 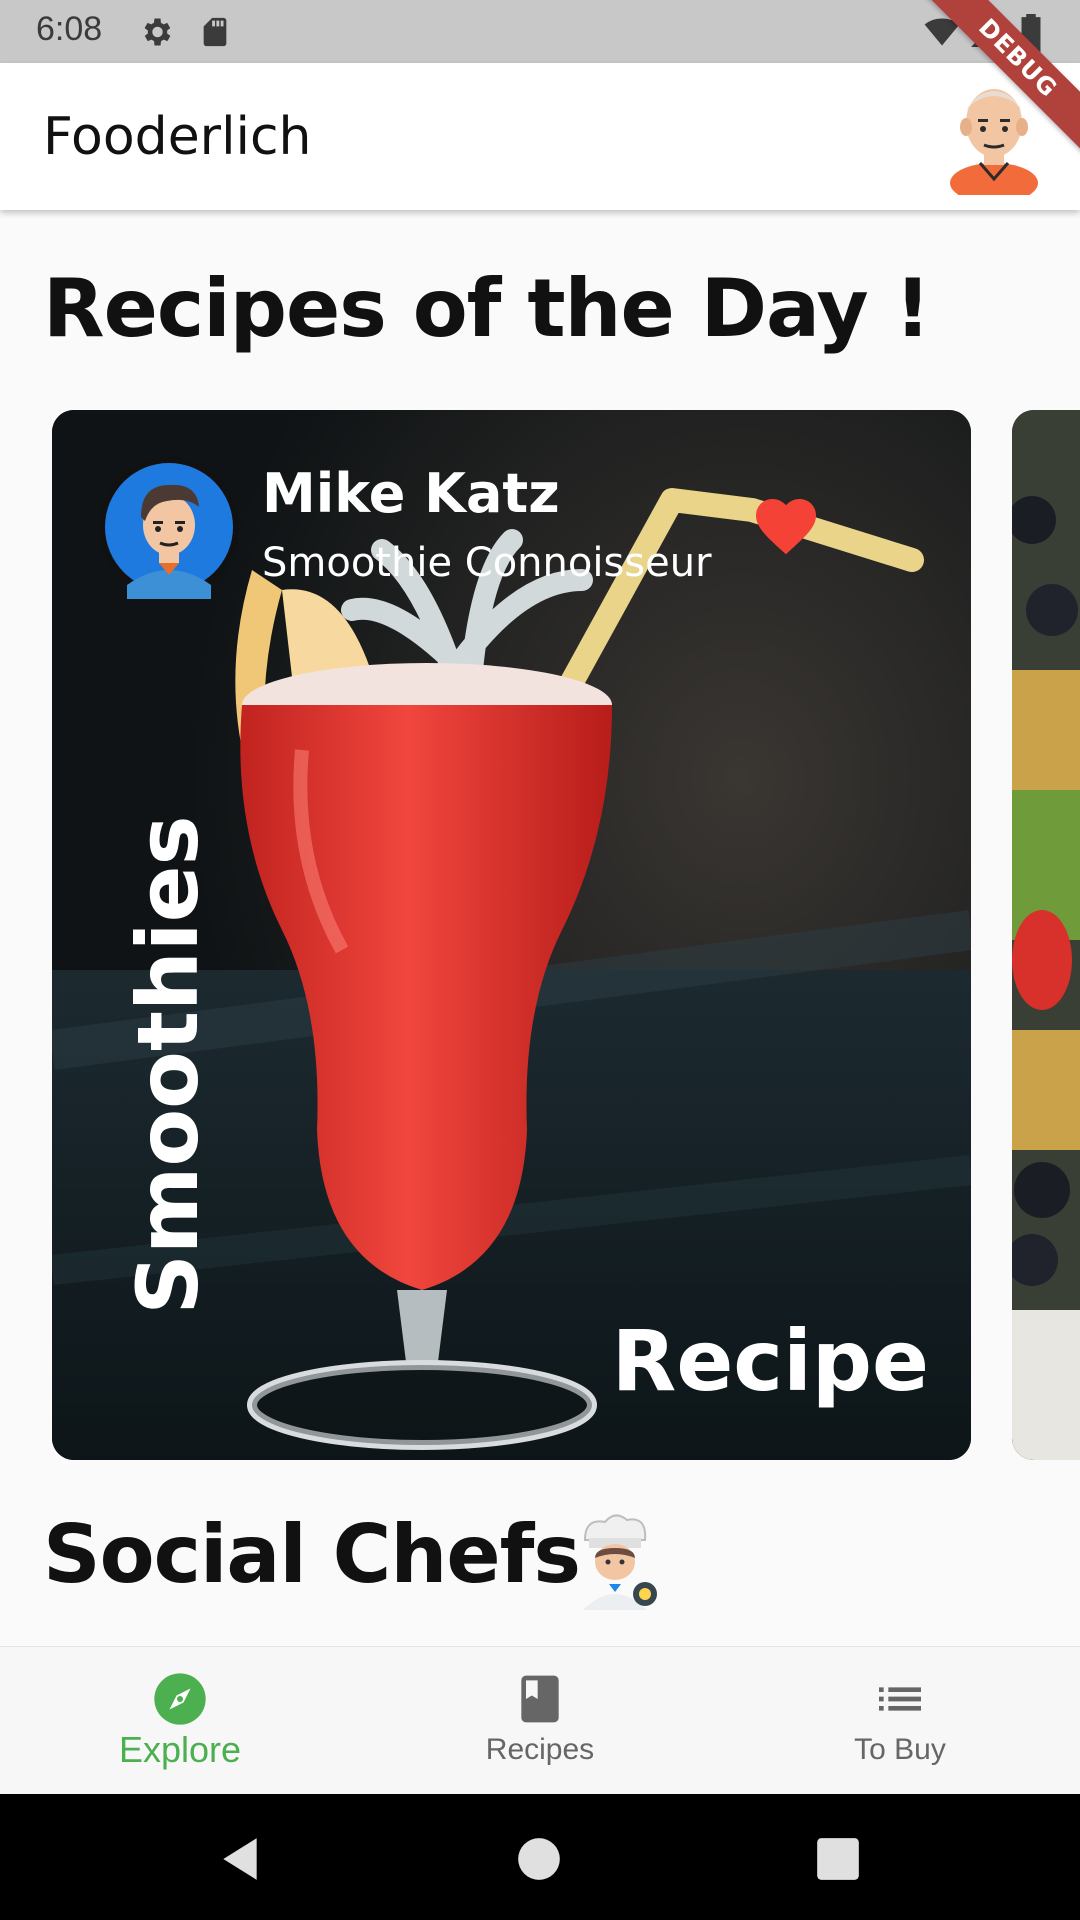 What do you see at coordinates (900, 1699) in the screenshot?
I see `list-icon` at bounding box center [900, 1699].